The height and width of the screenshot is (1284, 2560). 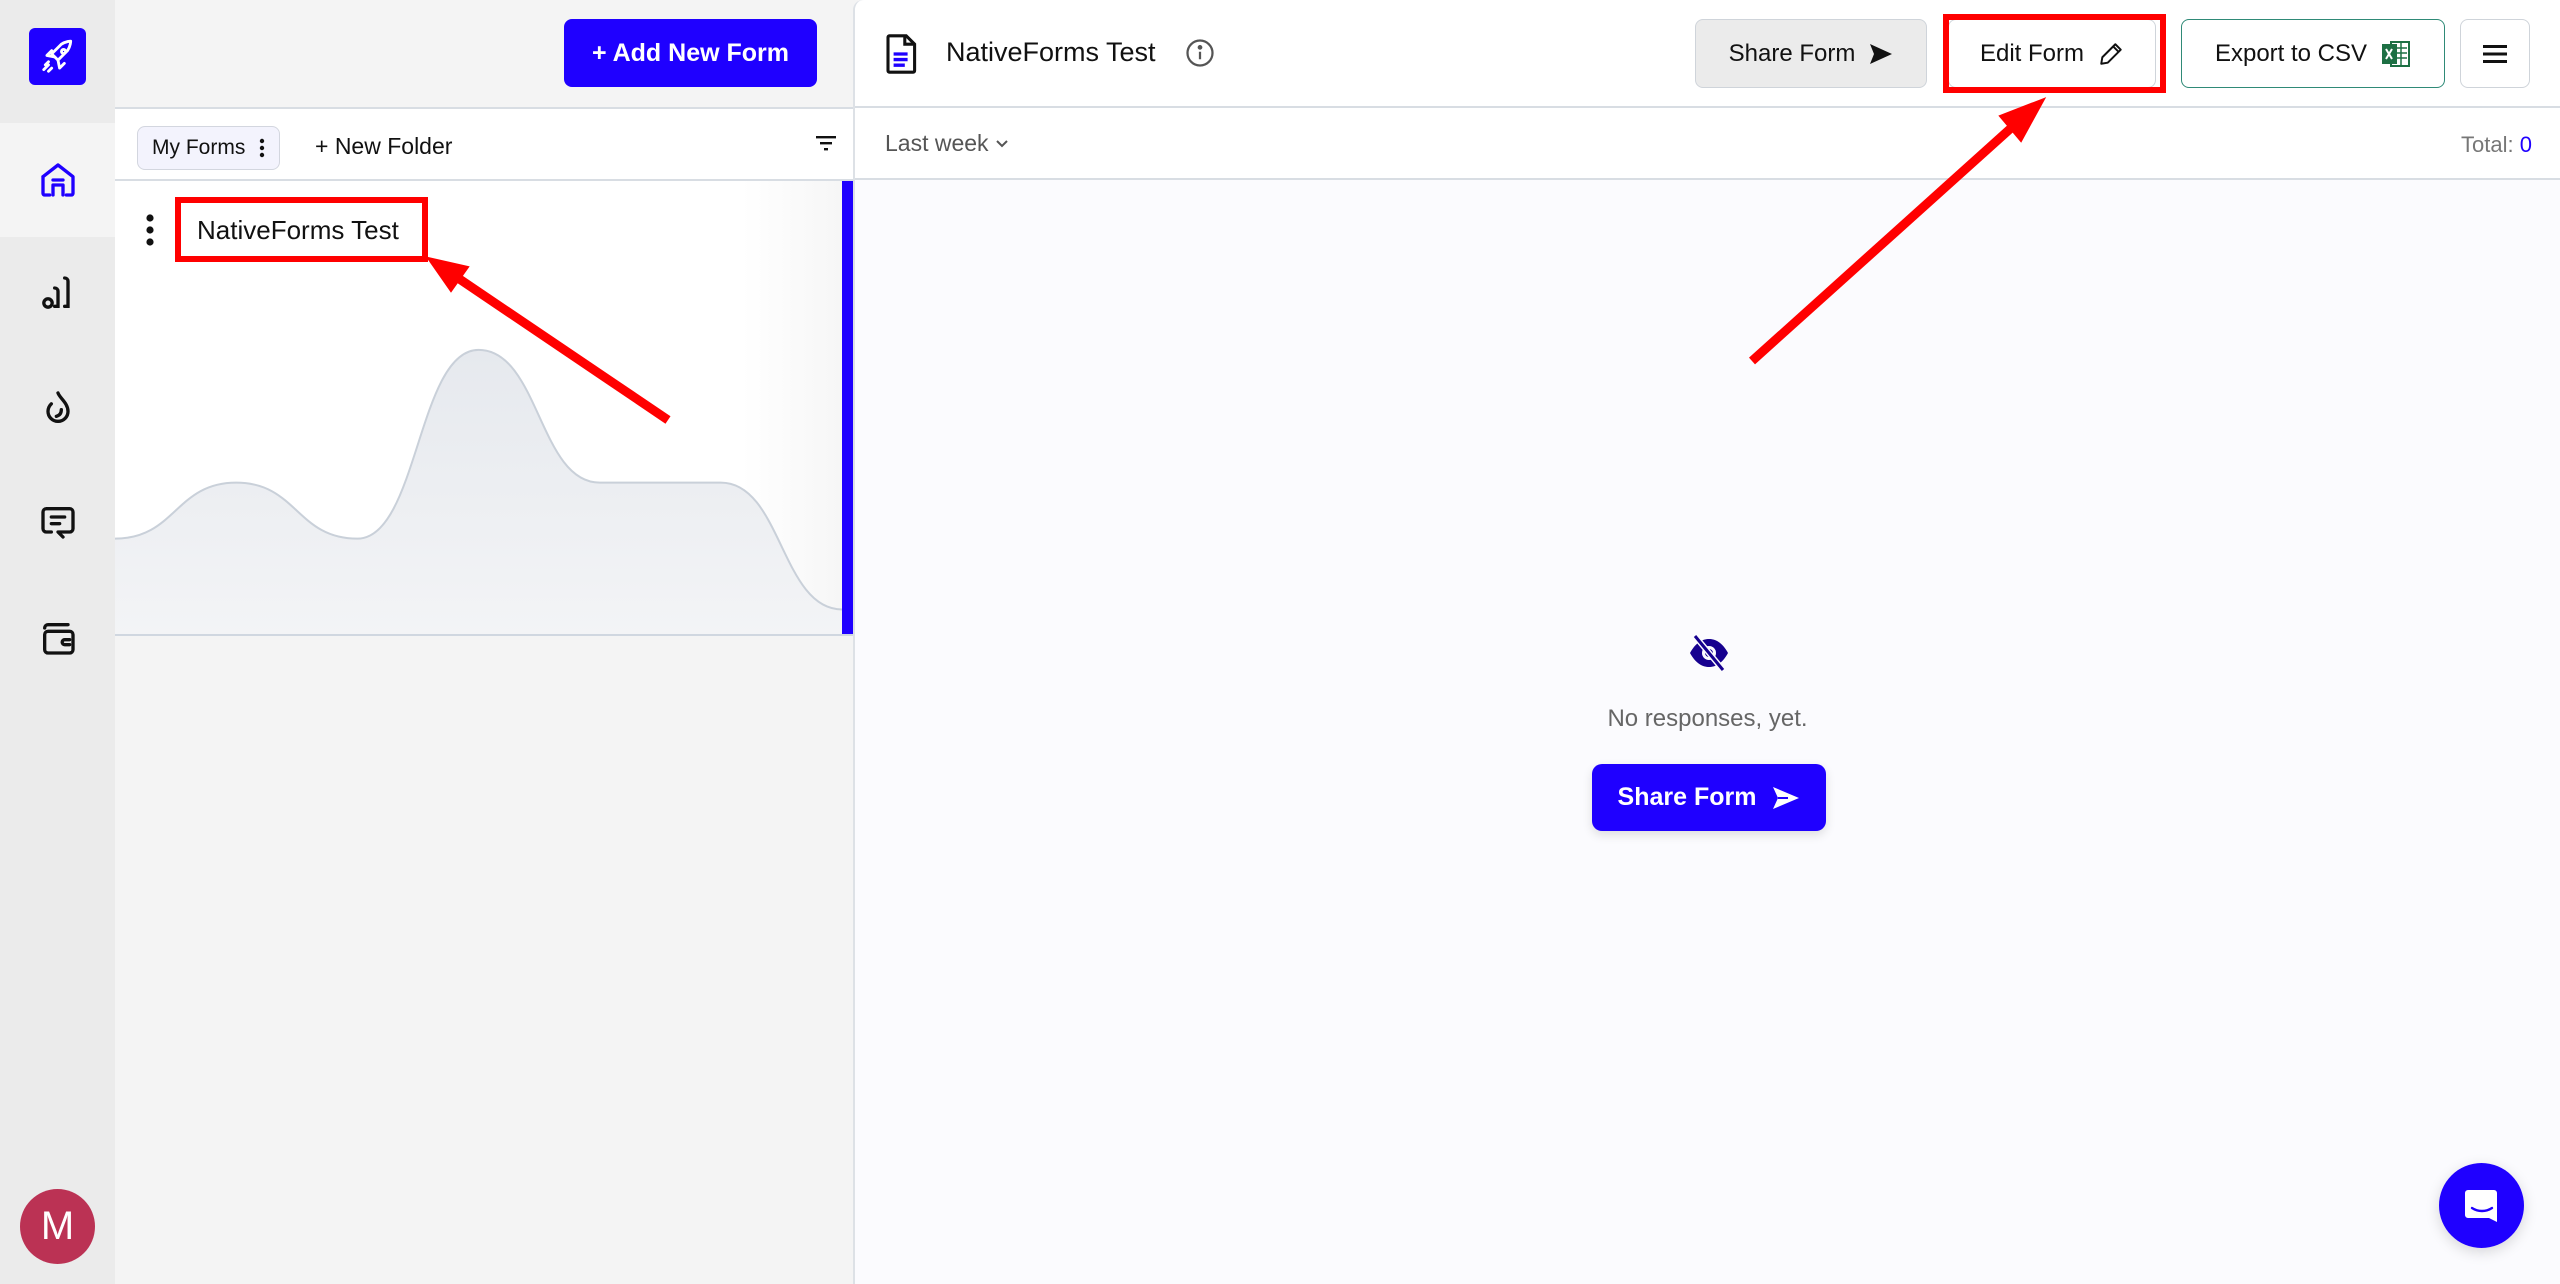 What do you see at coordinates (1707, 144) in the screenshot?
I see `filter-bar: Last week Total: 0` at bounding box center [1707, 144].